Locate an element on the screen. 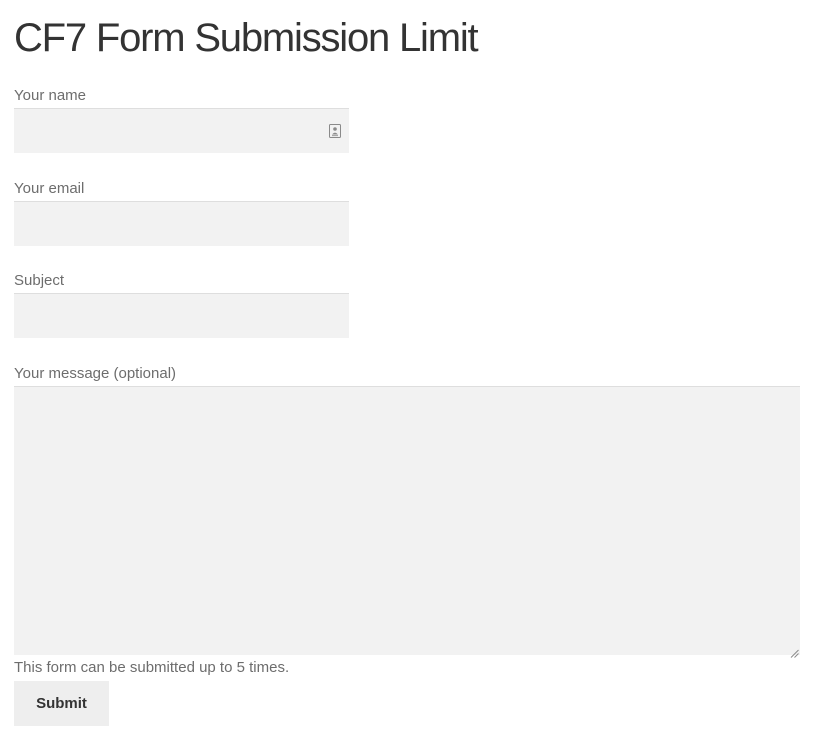  your-name-label: Your name is located at coordinates (50, 95).